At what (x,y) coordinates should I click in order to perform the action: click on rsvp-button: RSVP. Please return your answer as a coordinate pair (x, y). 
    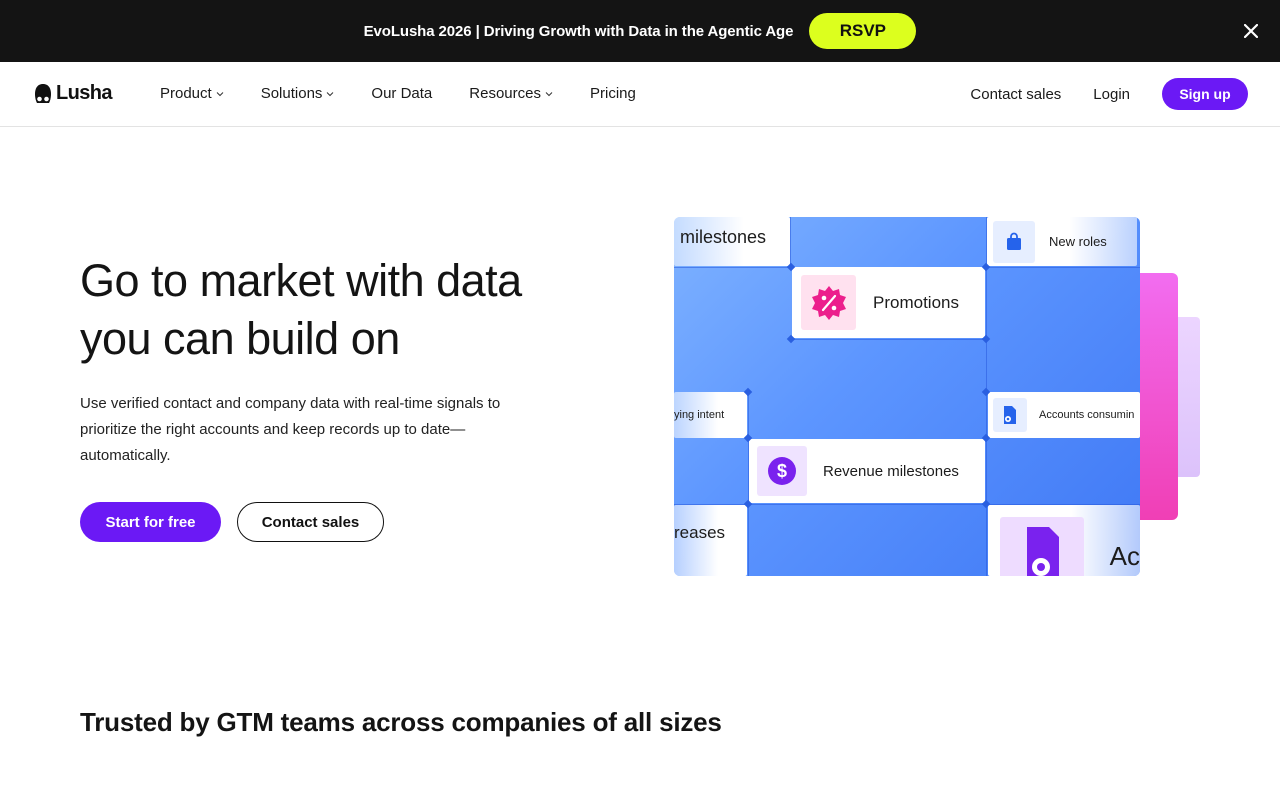
    Looking at the image, I should click on (863, 31).